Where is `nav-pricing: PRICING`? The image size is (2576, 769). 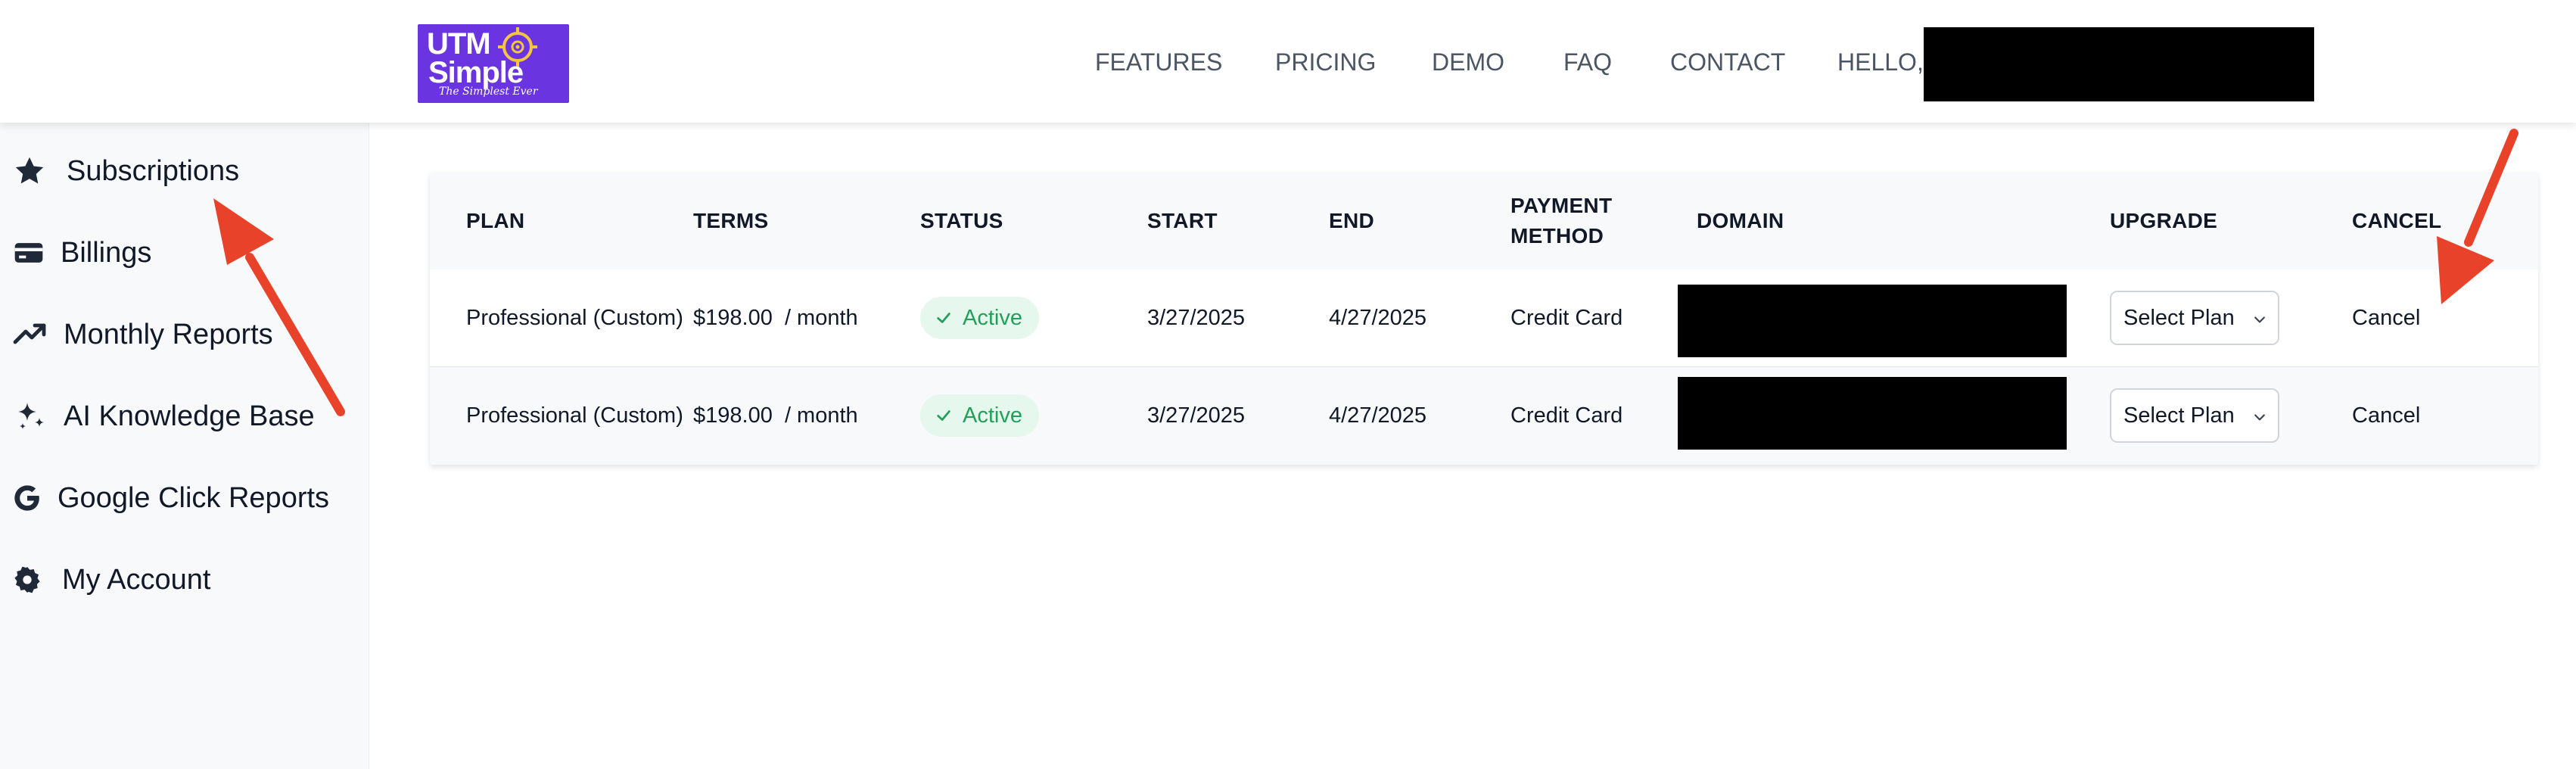
nav-pricing: PRICING is located at coordinates (1325, 62).